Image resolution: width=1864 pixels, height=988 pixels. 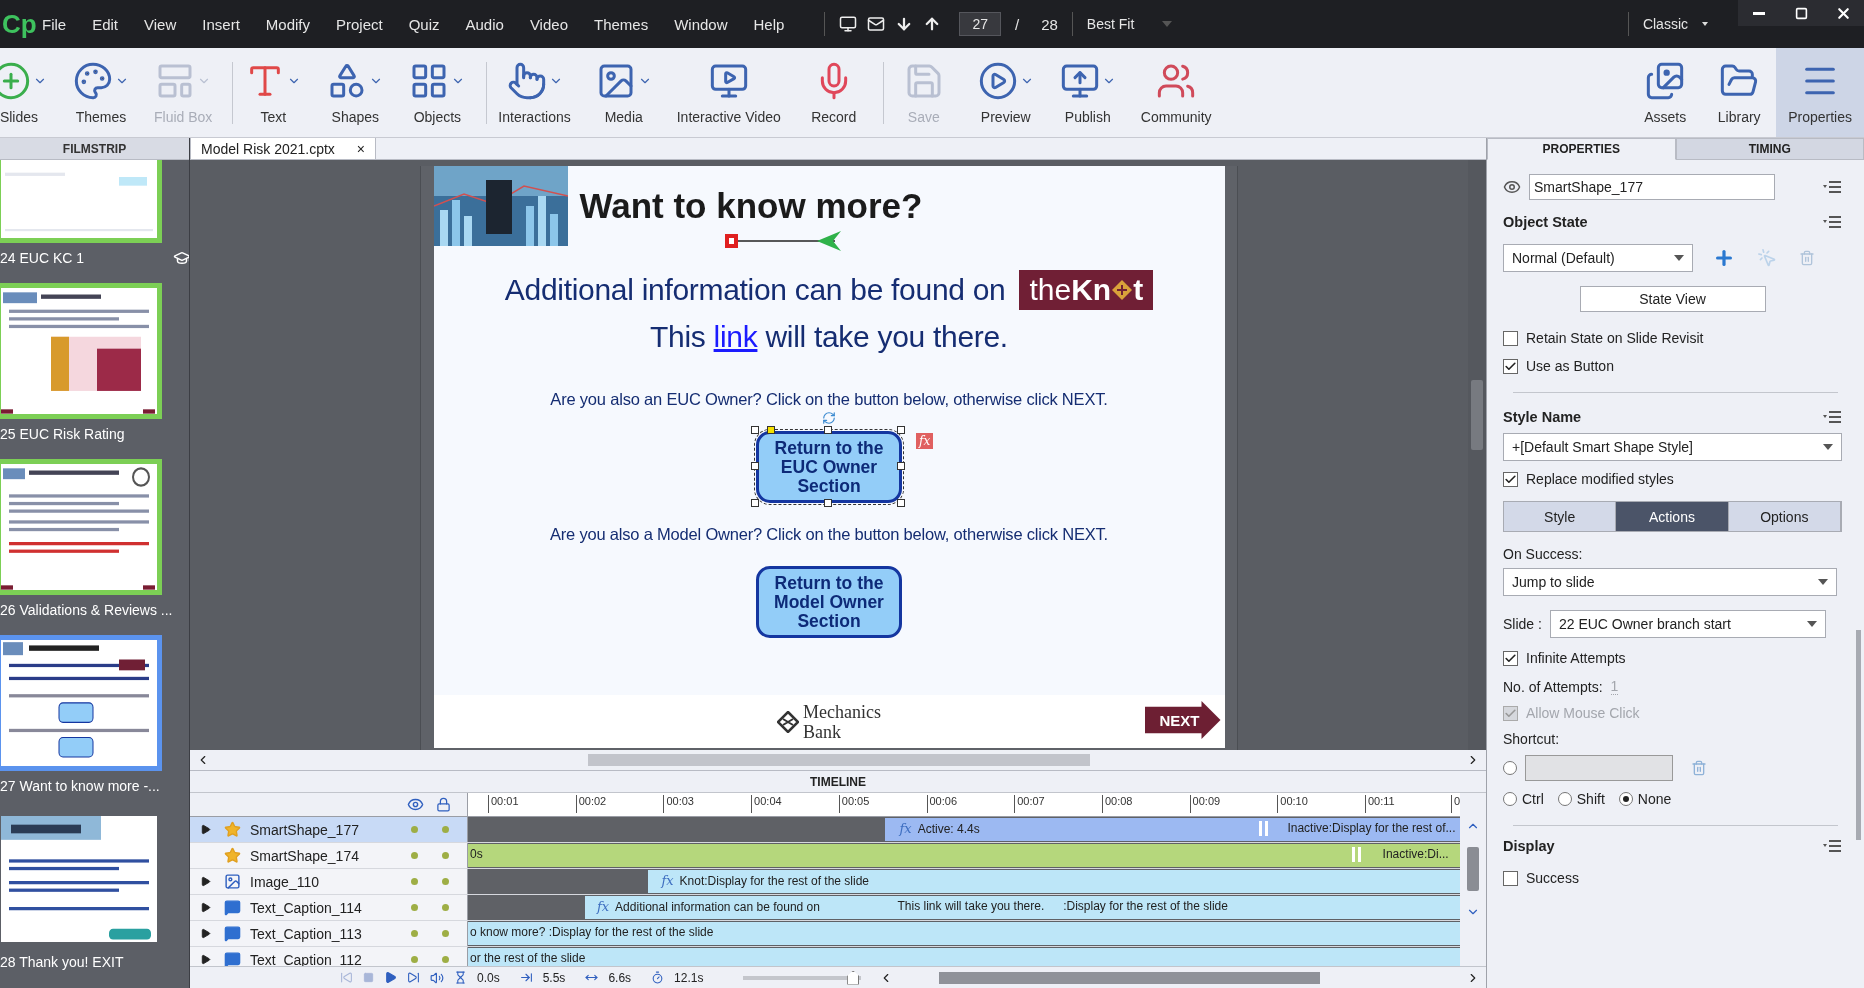 I want to click on toolbar-button: Interactive Video, so click(x=728, y=92).